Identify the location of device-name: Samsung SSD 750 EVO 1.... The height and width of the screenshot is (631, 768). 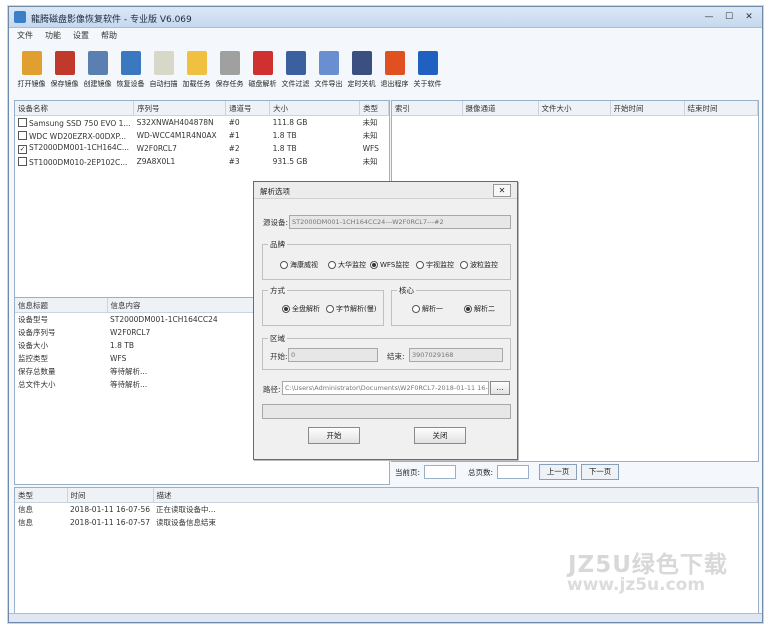
(80, 123).